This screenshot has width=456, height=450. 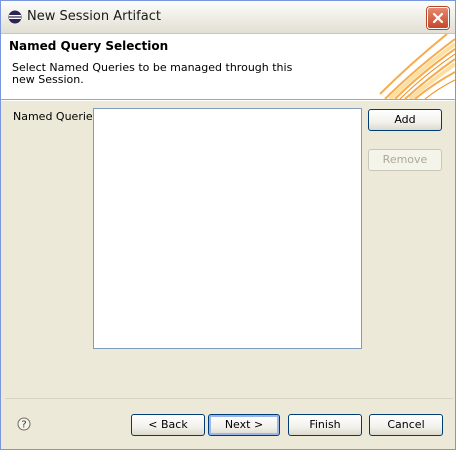 What do you see at coordinates (229, 398) in the screenshot?
I see `footer-divider` at bounding box center [229, 398].